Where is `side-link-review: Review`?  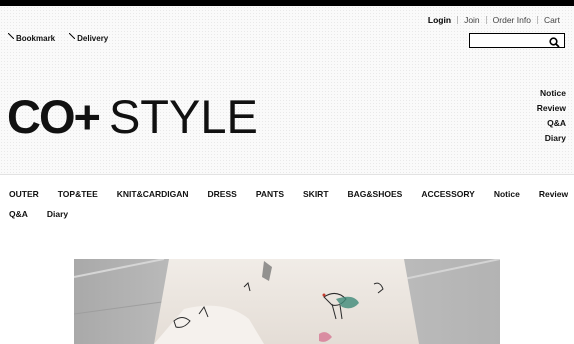
side-link-review: Review is located at coordinates (551, 108).